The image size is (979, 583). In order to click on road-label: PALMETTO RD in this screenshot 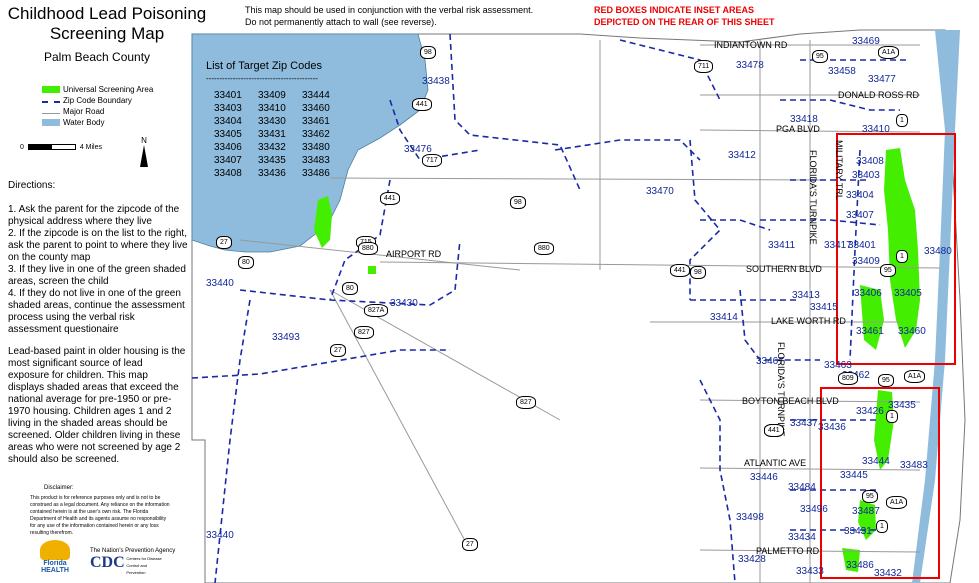, I will do `click(788, 551)`.